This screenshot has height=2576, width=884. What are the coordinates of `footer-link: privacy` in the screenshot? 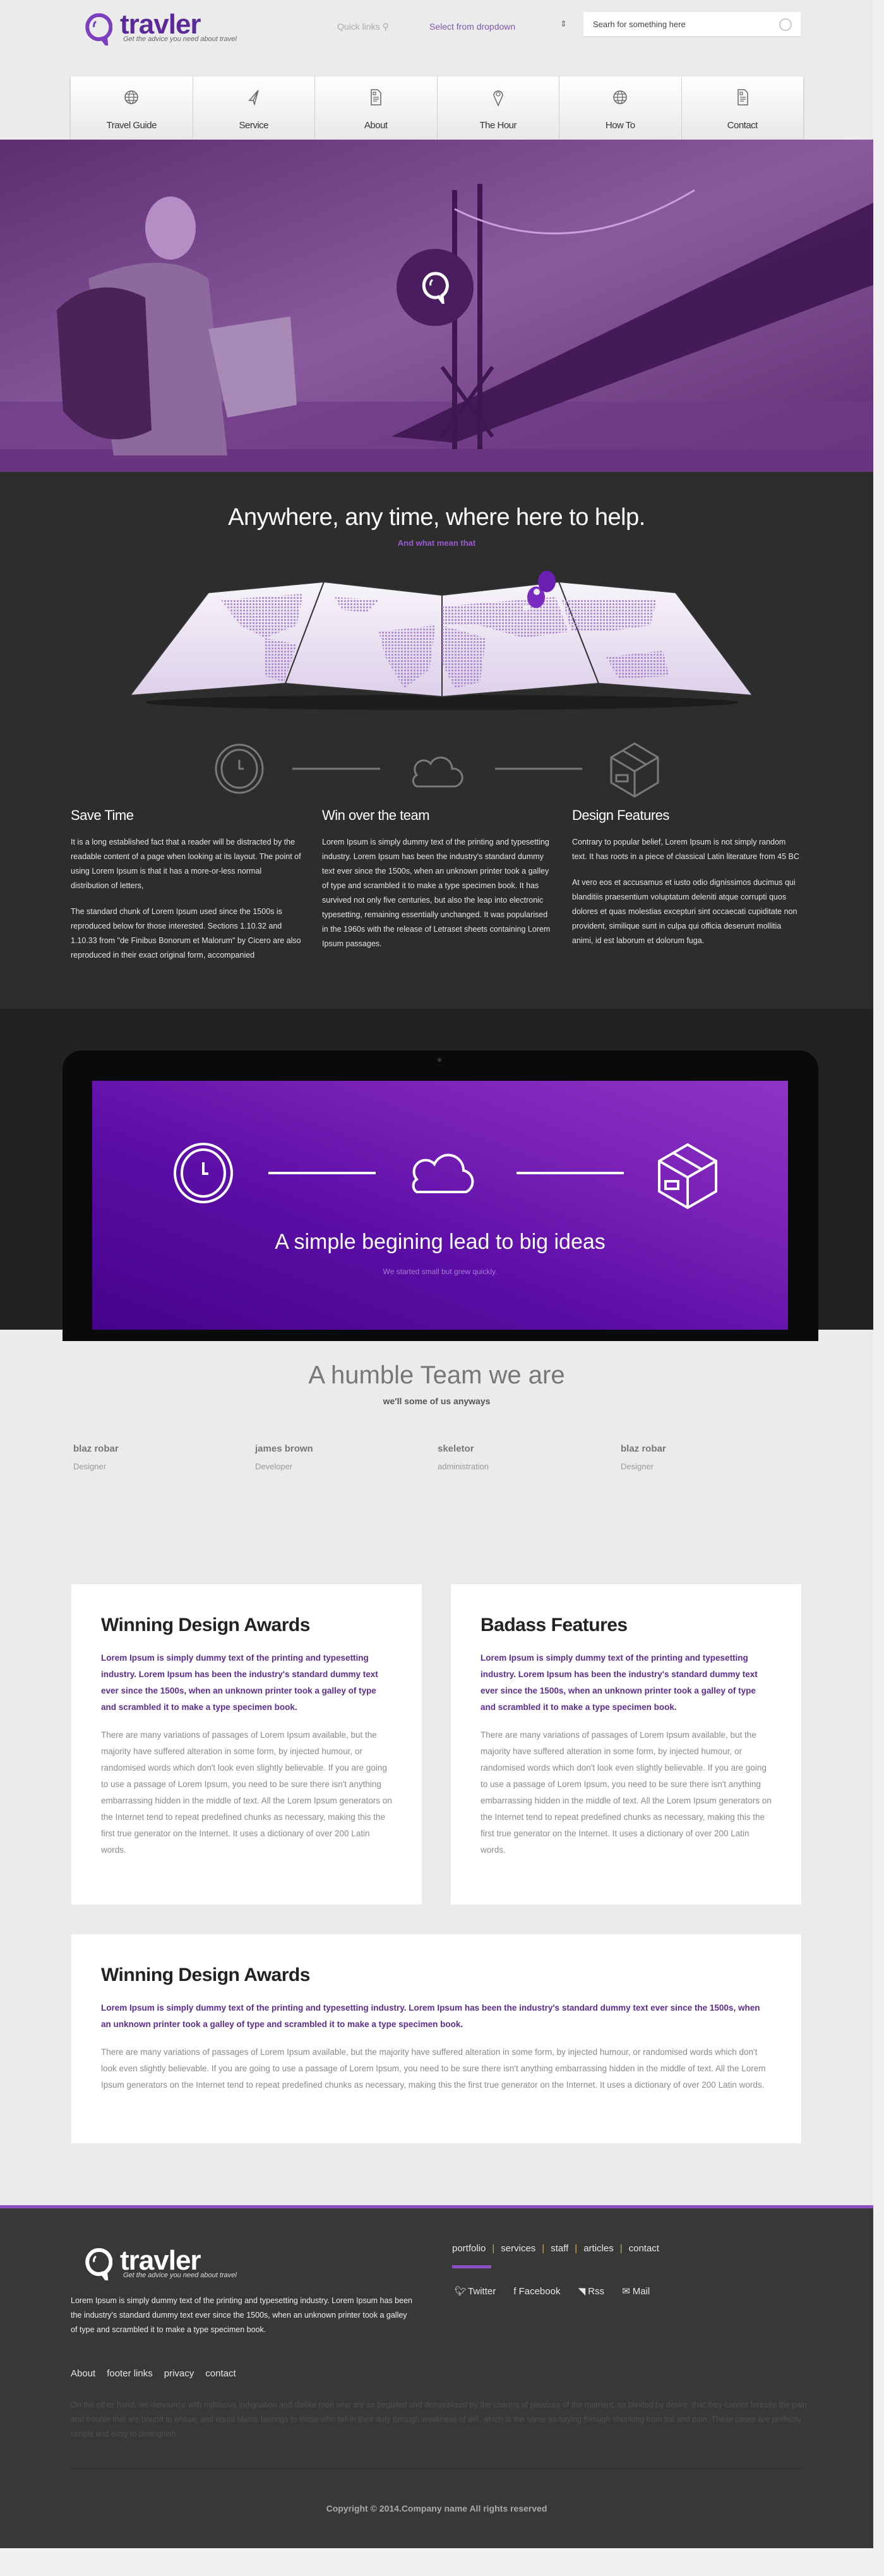 It's located at (179, 2373).